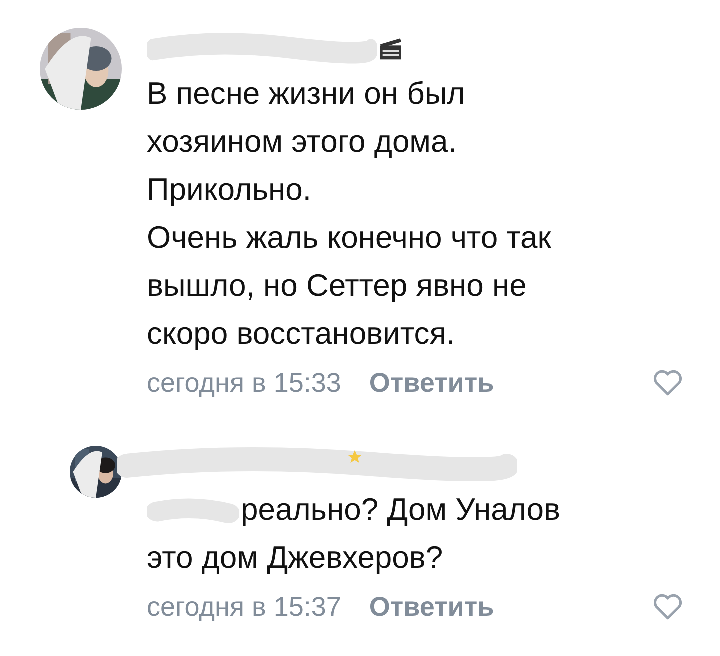 This screenshot has width=720, height=656. Describe the element at coordinates (306, 94) in the screenshot. I see `comment-text: В песне жизни он был` at that location.